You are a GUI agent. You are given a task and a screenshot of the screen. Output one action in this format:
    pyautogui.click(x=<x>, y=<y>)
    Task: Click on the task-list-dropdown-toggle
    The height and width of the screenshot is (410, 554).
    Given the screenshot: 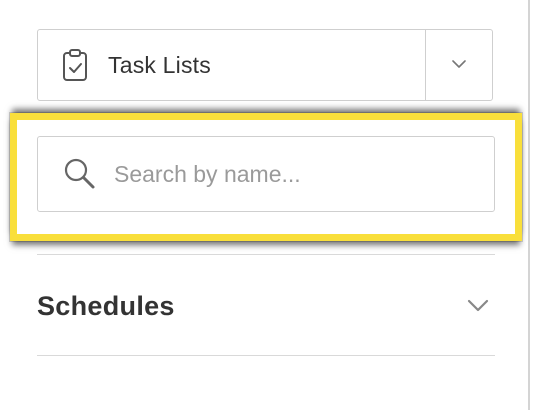 What is the action you would take?
    pyautogui.click(x=458, y=65)
    